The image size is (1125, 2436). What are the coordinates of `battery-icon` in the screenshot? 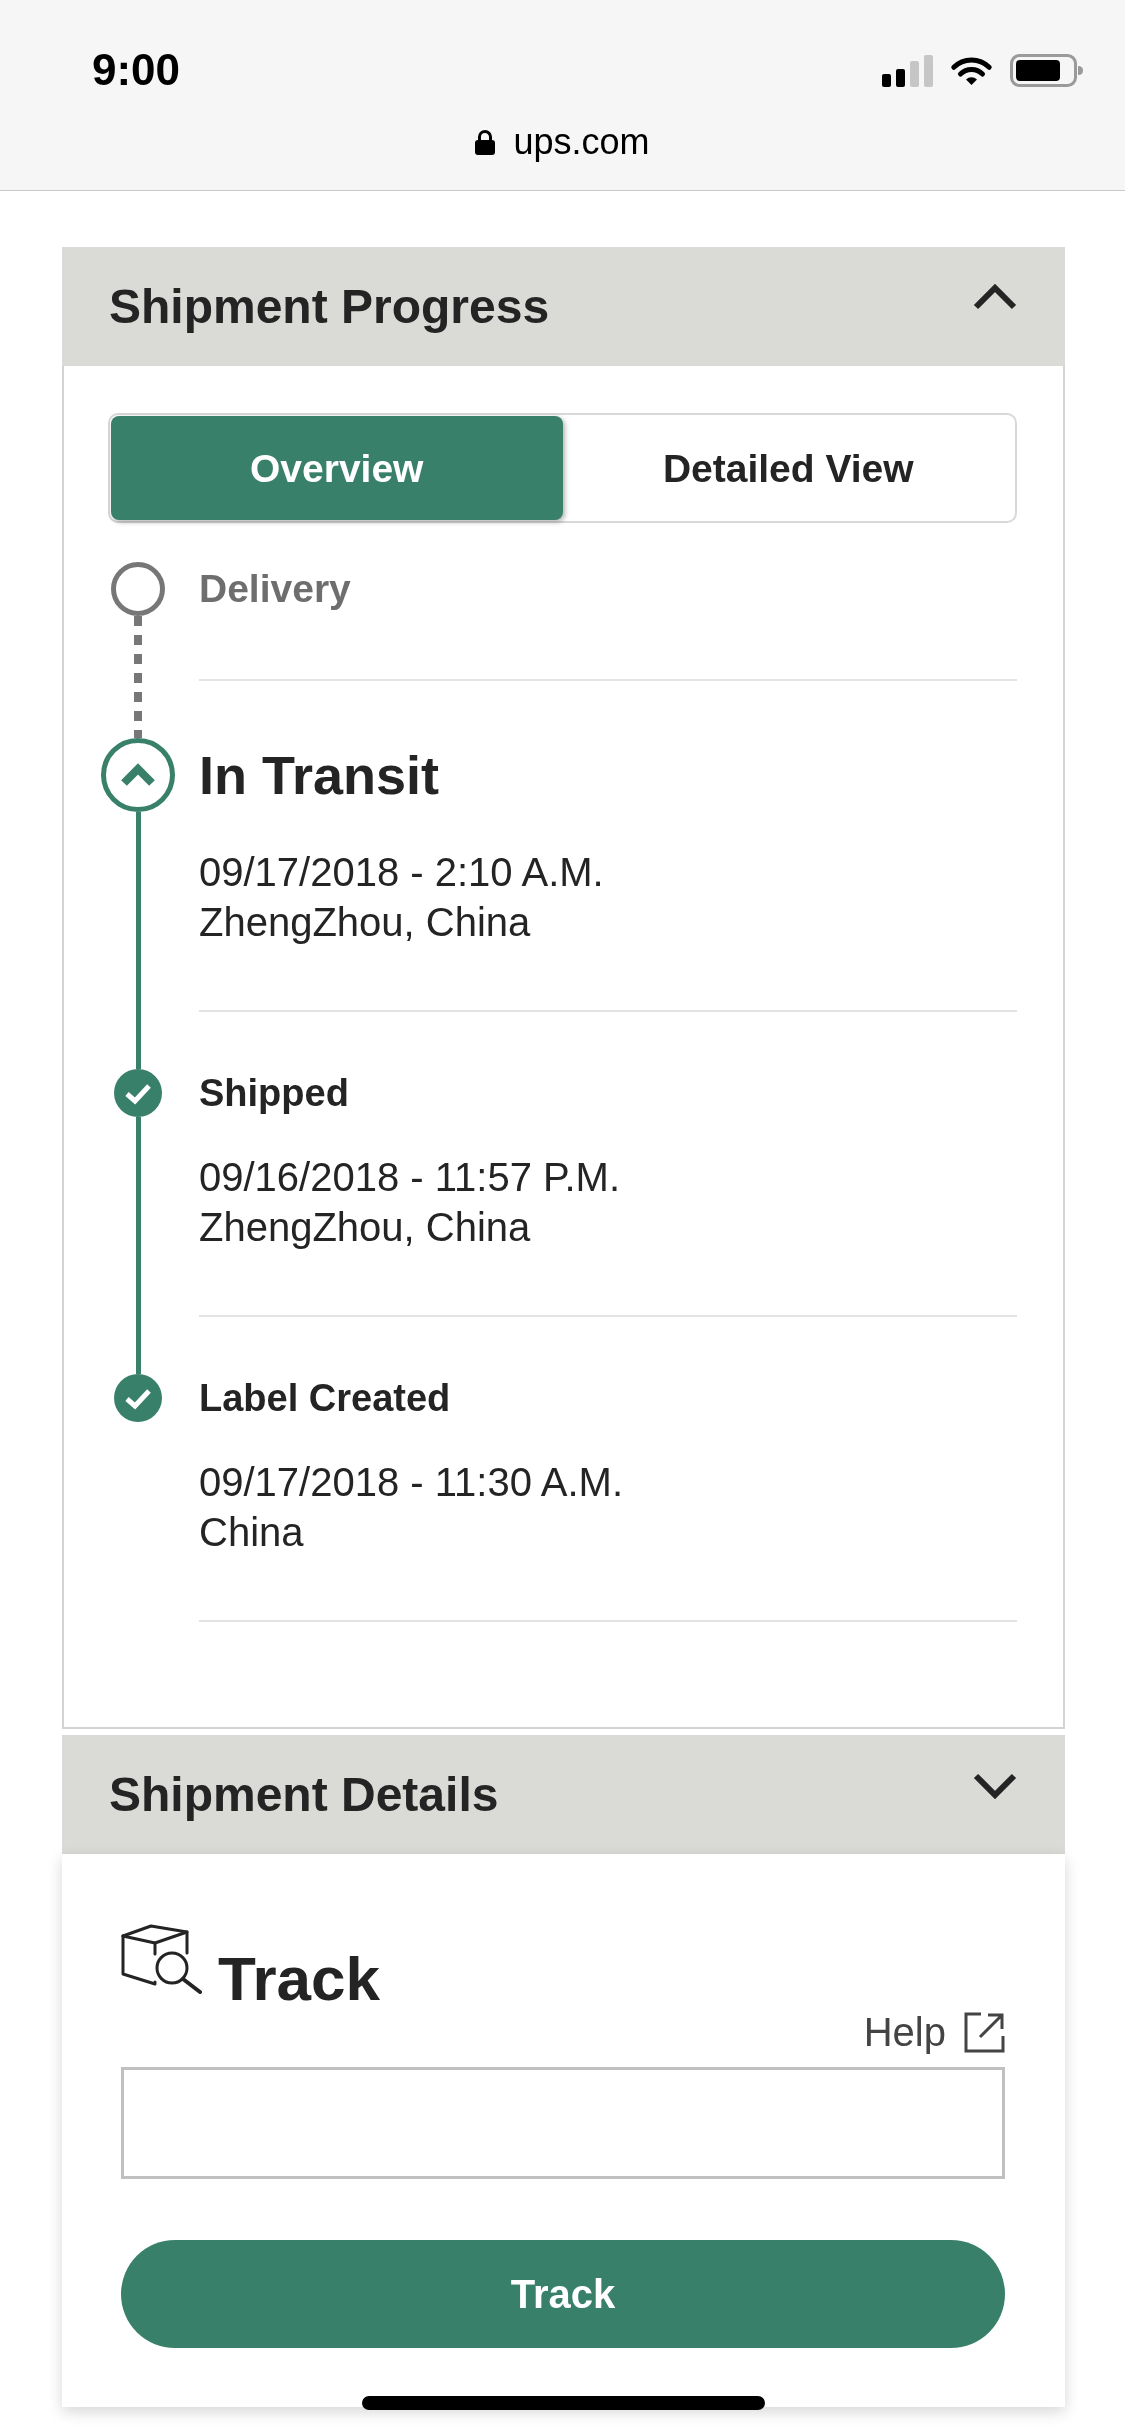 It's located at (1046, 70).